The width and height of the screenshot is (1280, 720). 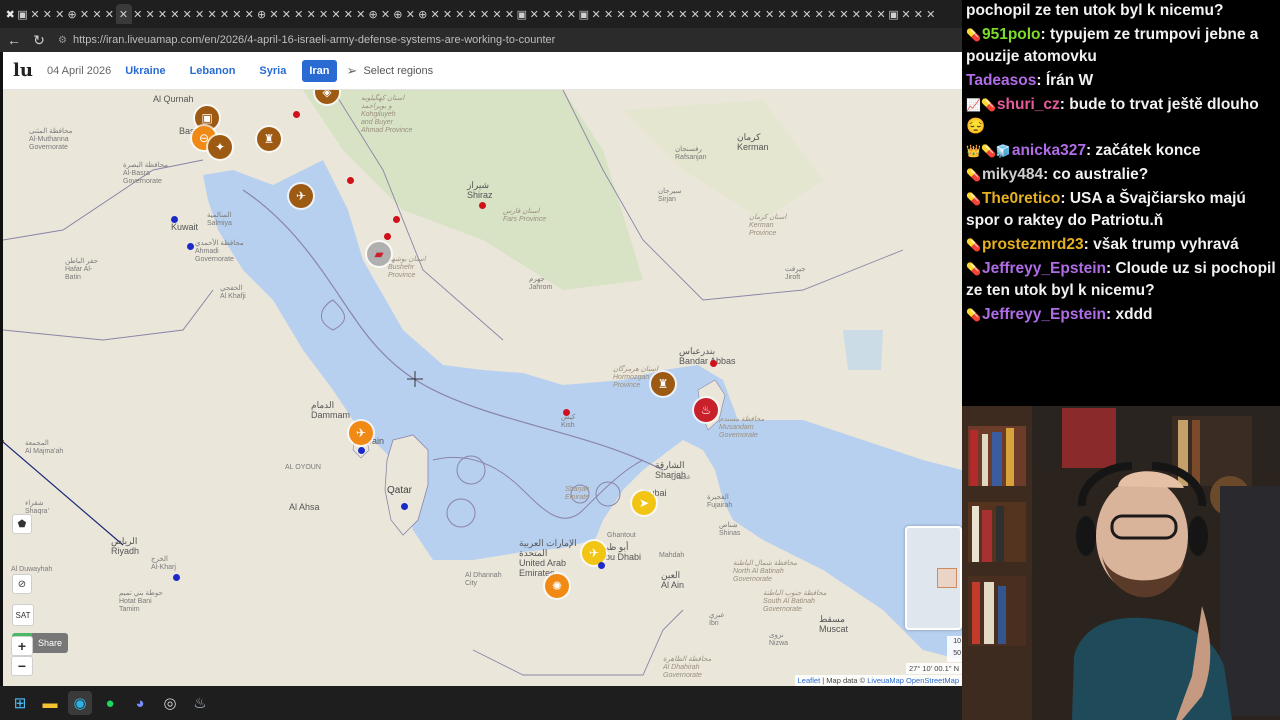 I want to click on osm-link: OpenStreetMap, so click(x=931, y=680).